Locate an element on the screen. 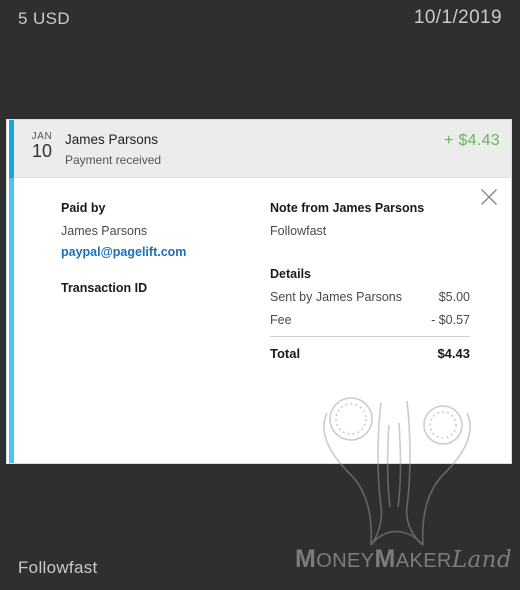  footer-account-label: Followfast is located at coordinates (58, 567).